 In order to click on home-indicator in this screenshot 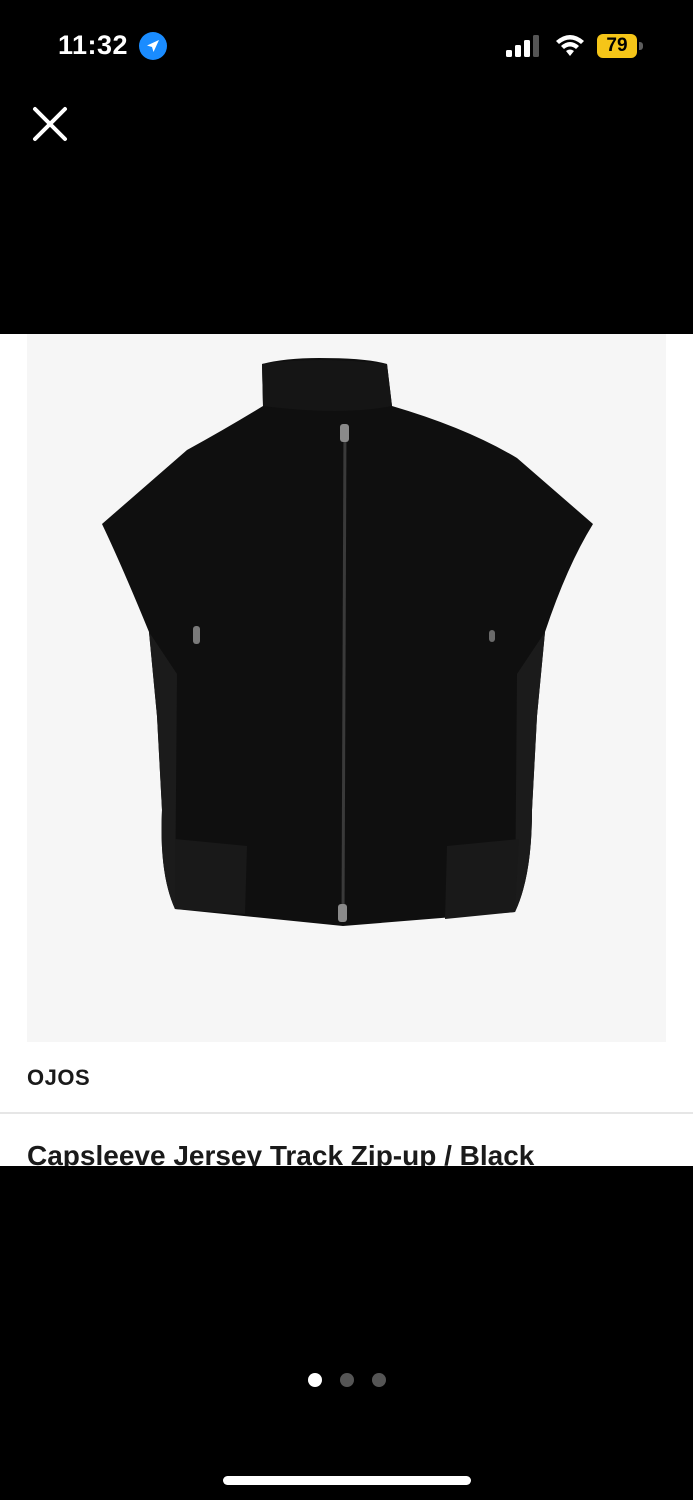, I will do `click(347, 1480)`.